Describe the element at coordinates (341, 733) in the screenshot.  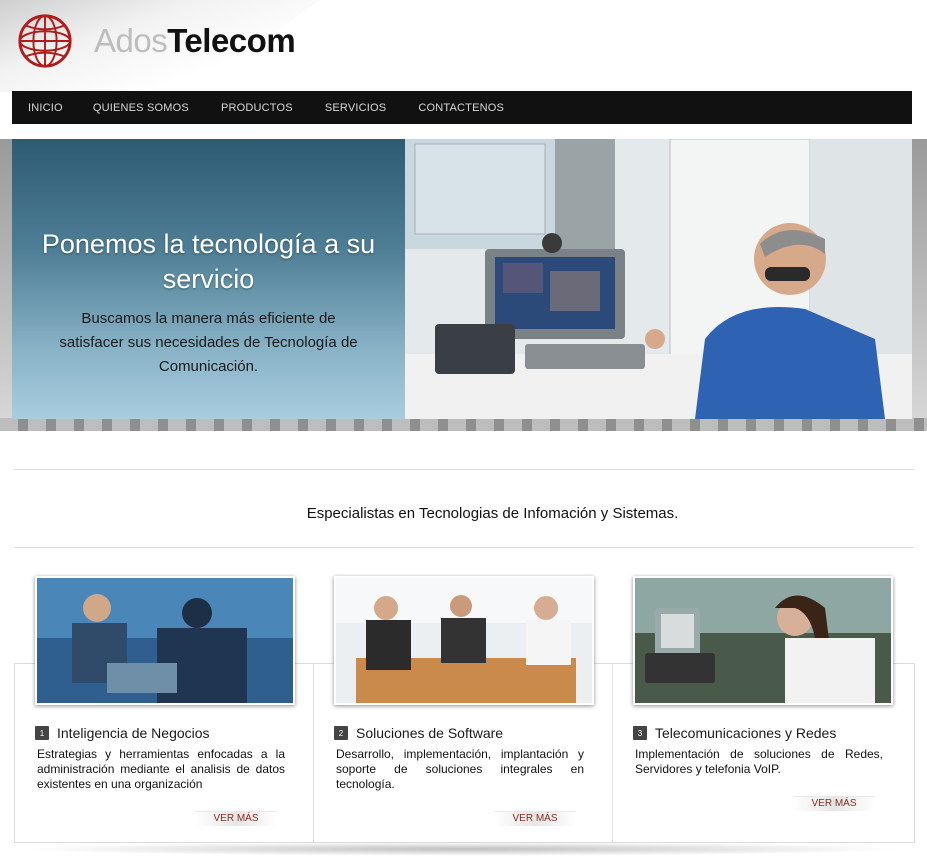
I see `card-number: 2` at that location.